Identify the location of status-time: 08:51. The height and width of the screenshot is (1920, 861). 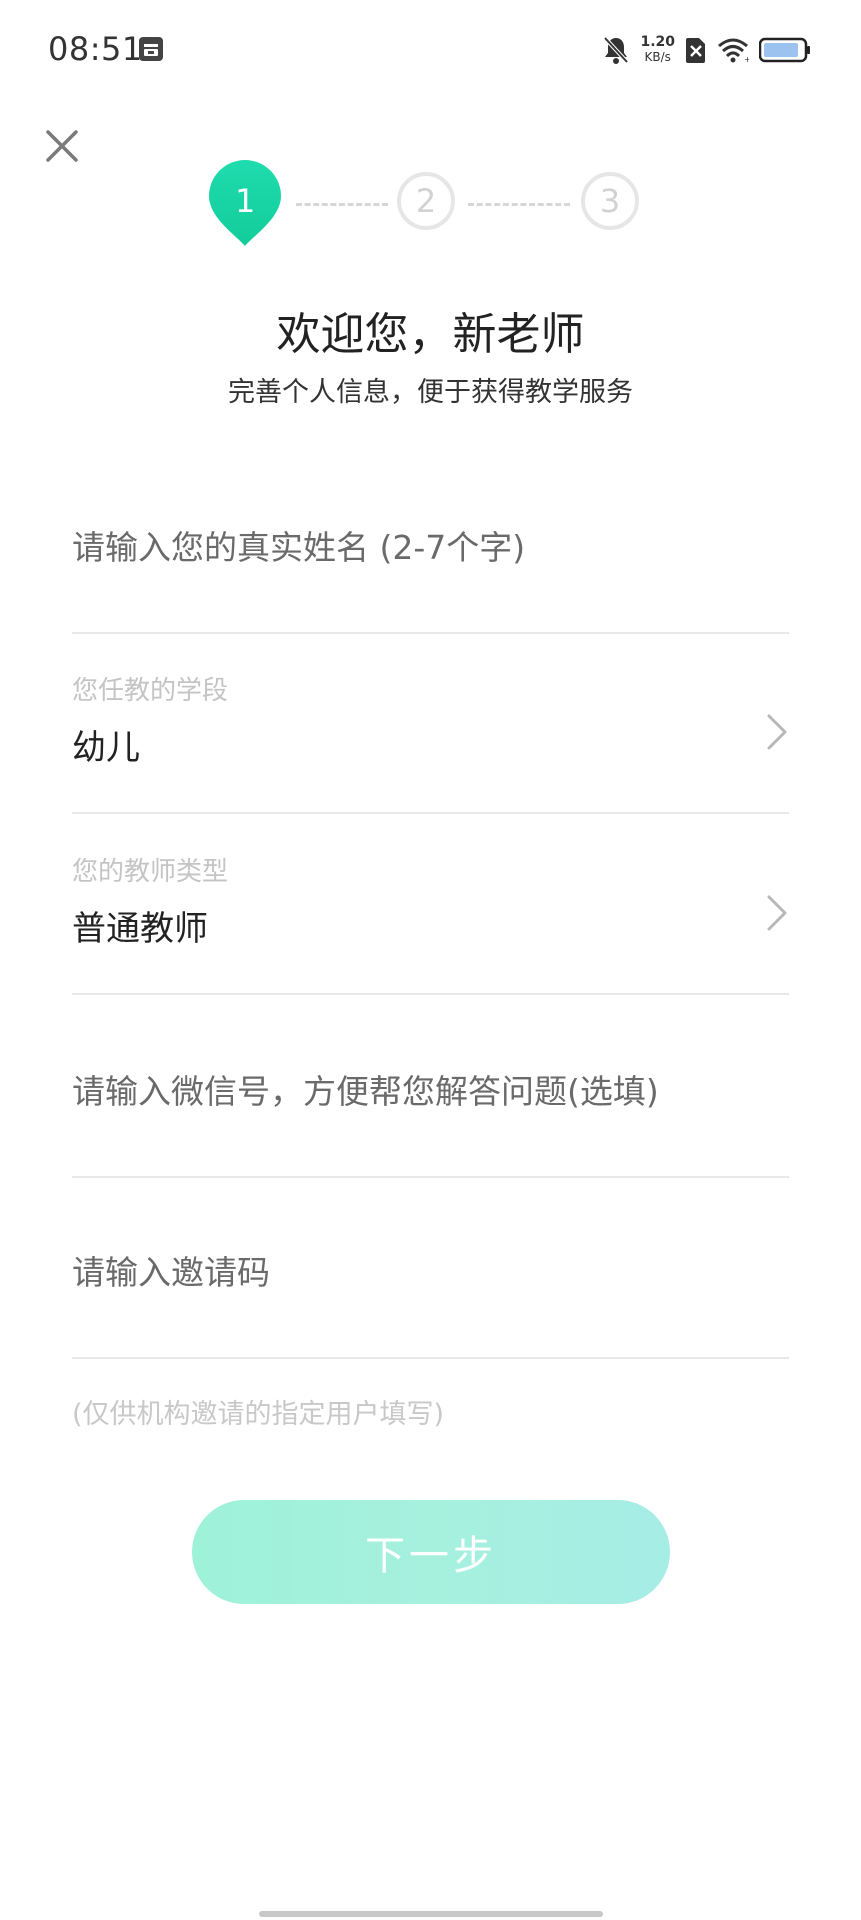
(95, 49).